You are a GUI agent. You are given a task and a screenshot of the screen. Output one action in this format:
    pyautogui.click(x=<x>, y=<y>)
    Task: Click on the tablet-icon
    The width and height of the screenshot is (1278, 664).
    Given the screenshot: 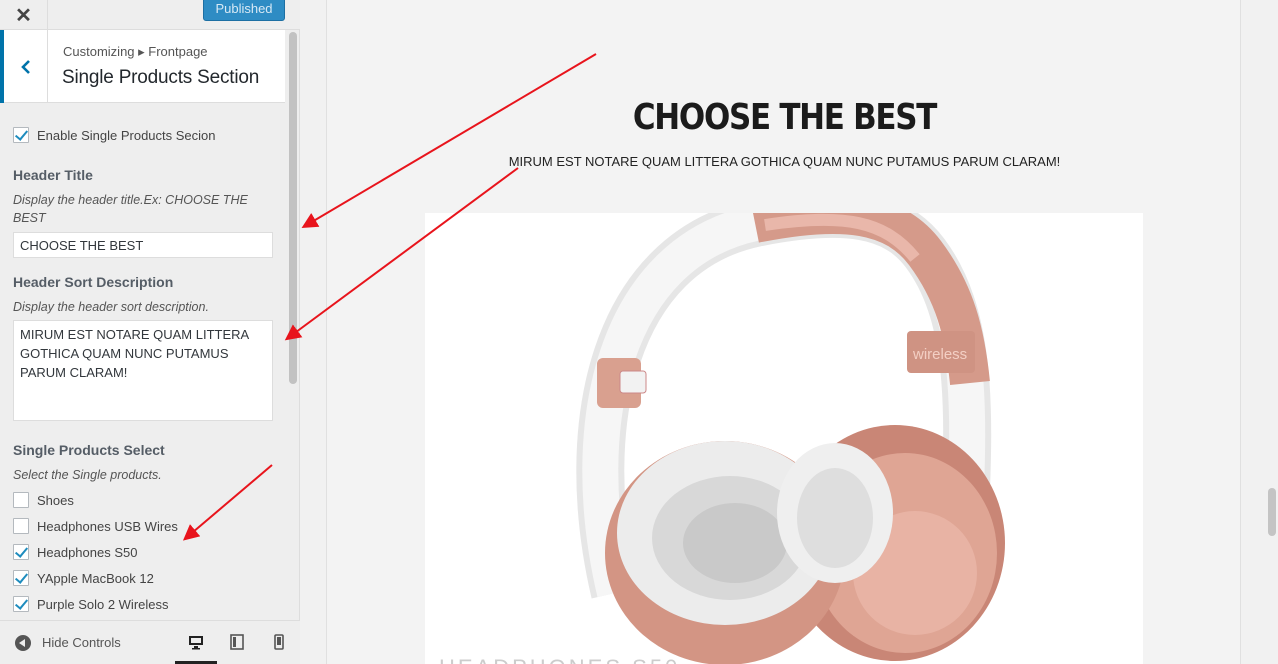 What is the action you would take?
    pyautogui.click(x=237, y=642)
    